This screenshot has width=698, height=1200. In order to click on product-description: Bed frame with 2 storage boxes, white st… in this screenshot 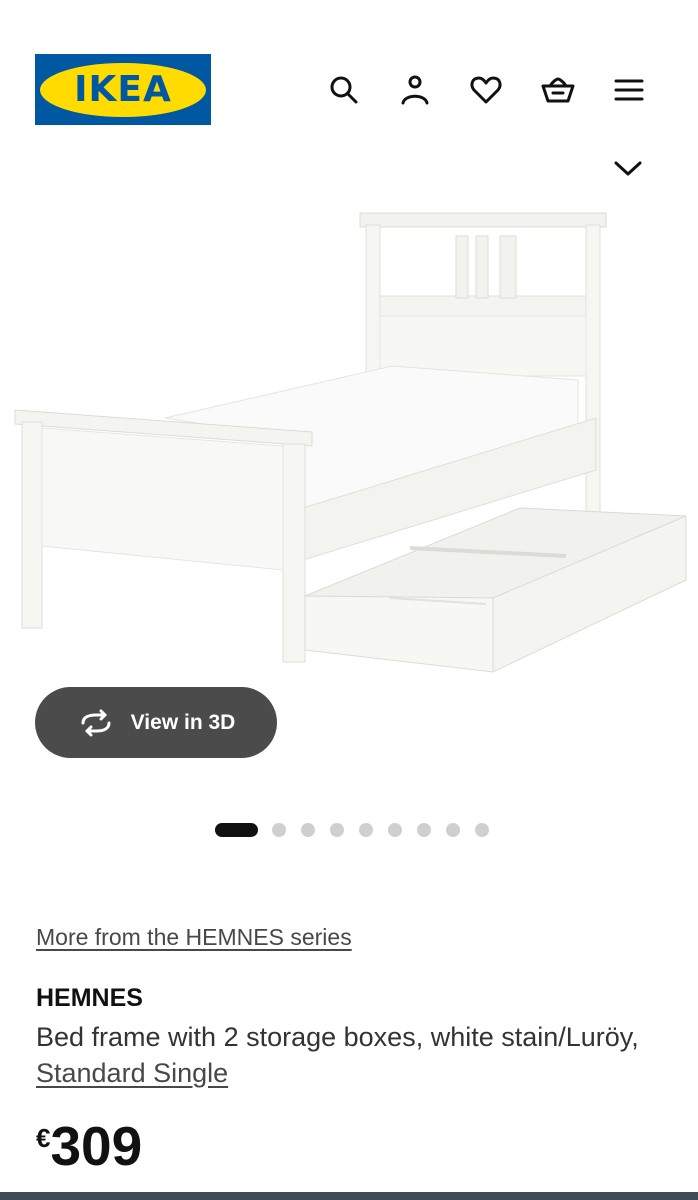, I will do `click(346, 1055)`.